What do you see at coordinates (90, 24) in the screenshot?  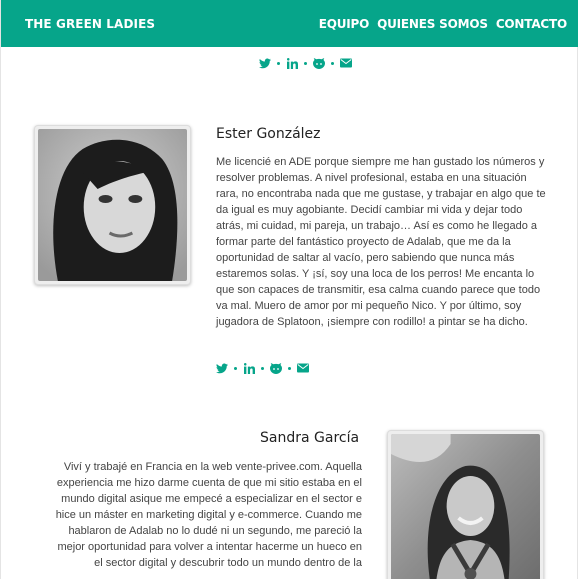 I see `brand-logo-text: THE GREEN LADIES` at bounding box center [90, 24].